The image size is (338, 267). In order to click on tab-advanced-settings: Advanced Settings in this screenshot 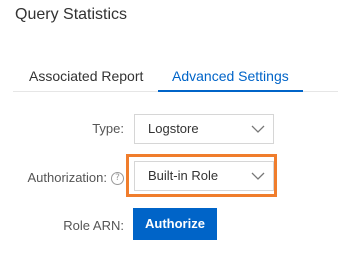, I will do `click(230, 76)`.